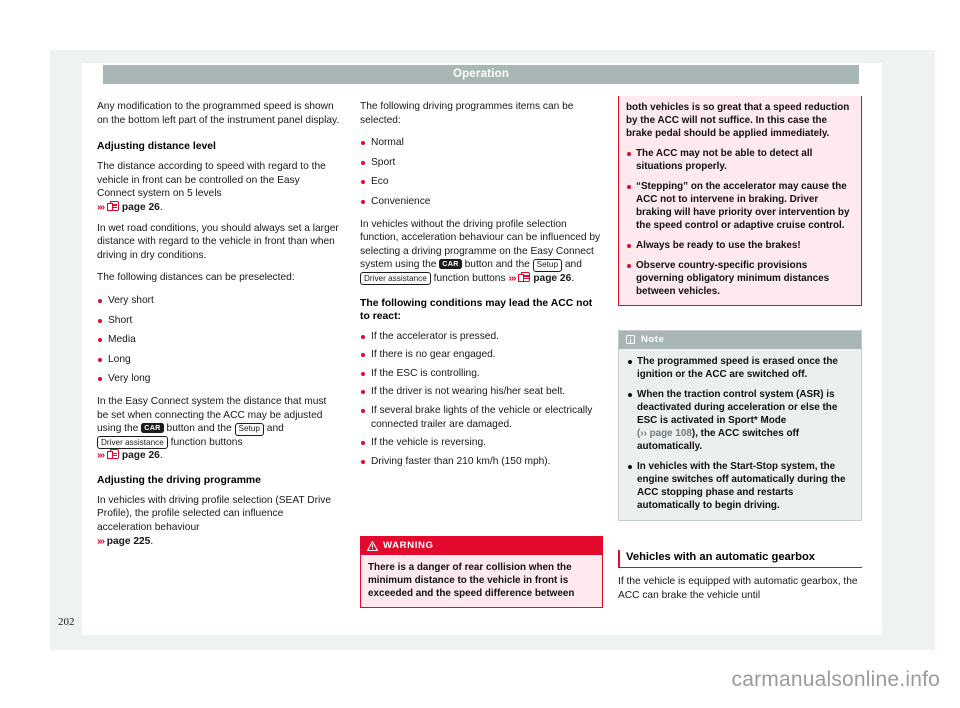 Image resolution: width=960 pixels, height=708 pixels. What do you see at coordinates (721, 557) in the screenshot?
I see `section-heading-text: Vehicles with an automatic gearbox` at bounding box center [721, 557].